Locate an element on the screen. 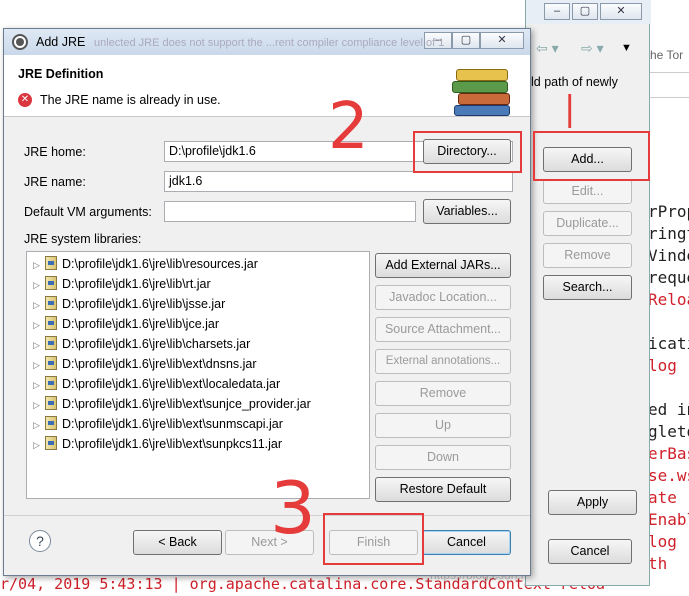  preferences-titlebar: – ▢ ✕ is located at coordinates (588, 12).